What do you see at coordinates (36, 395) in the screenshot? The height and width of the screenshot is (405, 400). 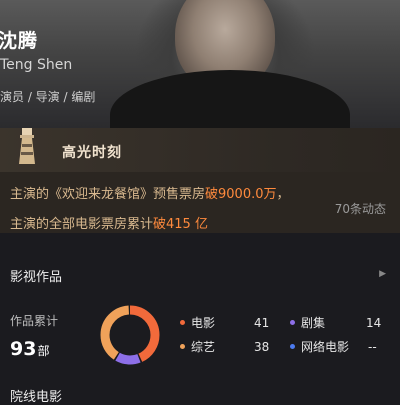 I see `cinema-section-title: 院线电影` at bounding box center [36, 395].